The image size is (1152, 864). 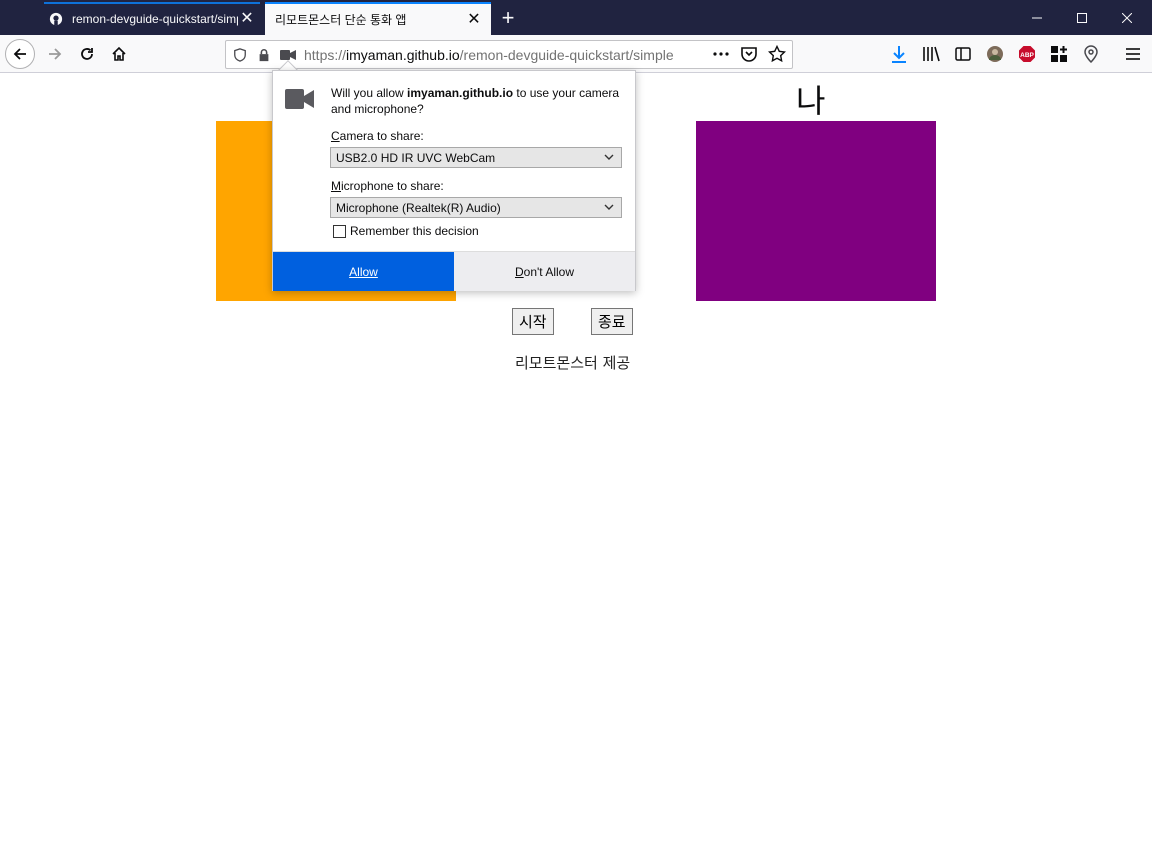 I want to click on download-icon, so click(x=899, y=54).